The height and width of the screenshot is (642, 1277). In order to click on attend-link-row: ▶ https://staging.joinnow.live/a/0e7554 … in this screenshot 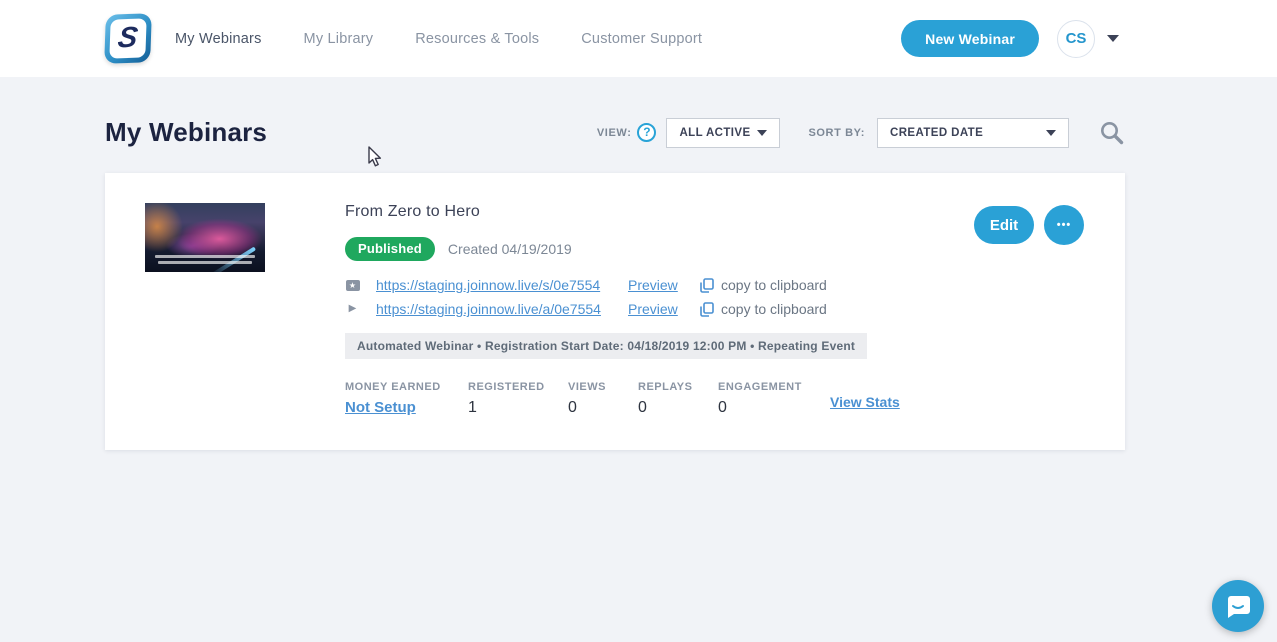, I will do `click(715, 309)`.